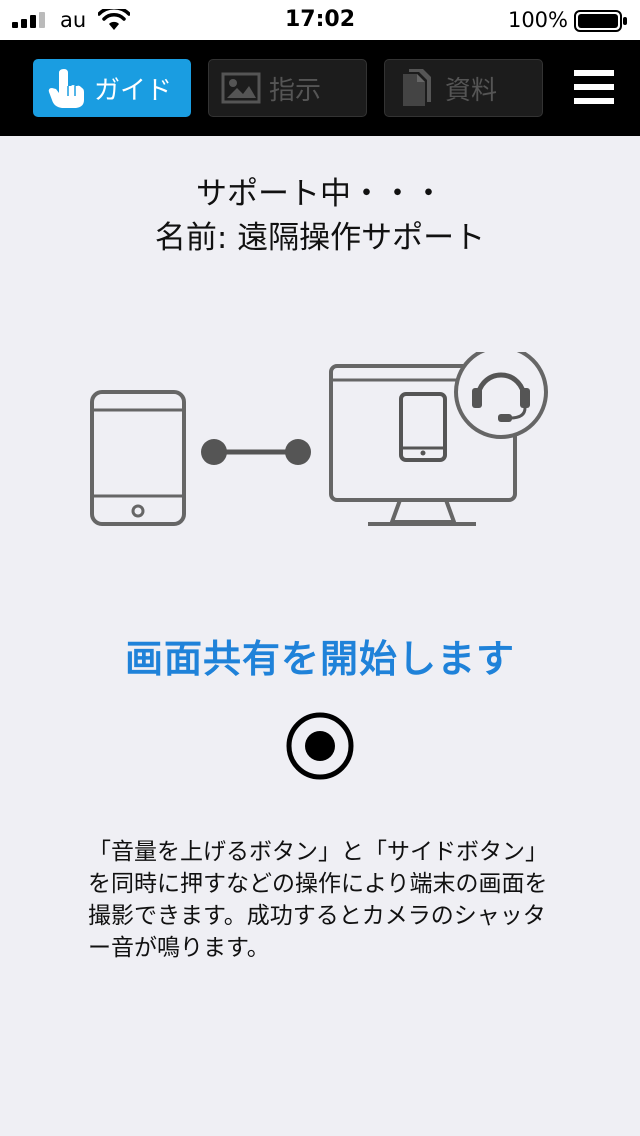 Image resolution: width=640 pixels, height=1136 pixels. I want to click on session-name-text: 名前: 遠隔操作サポート, so click(320, 238).